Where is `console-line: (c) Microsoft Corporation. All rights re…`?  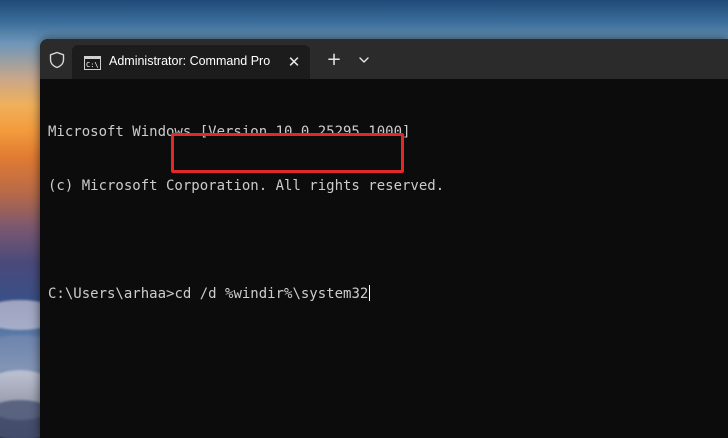
console-line: (c) Microsoft Corporation. All rights re… is located at coordinates (246, 186).